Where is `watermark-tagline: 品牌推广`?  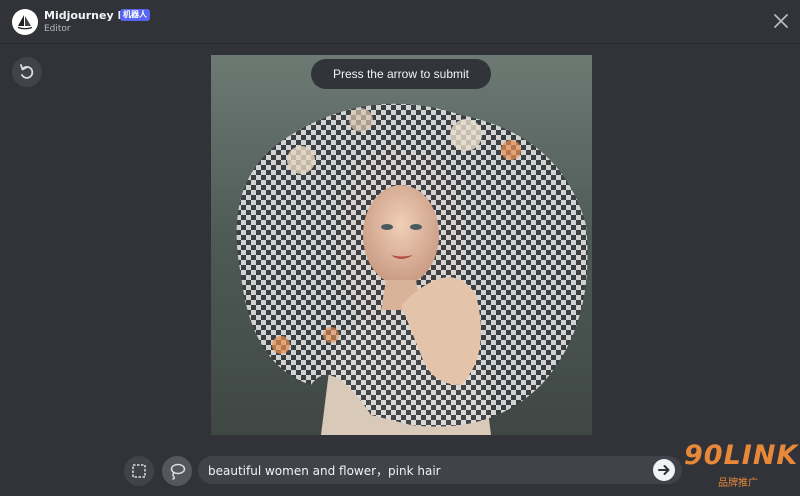 watermark-tagline: 品牌推广 is located at coordinates (738, 483).